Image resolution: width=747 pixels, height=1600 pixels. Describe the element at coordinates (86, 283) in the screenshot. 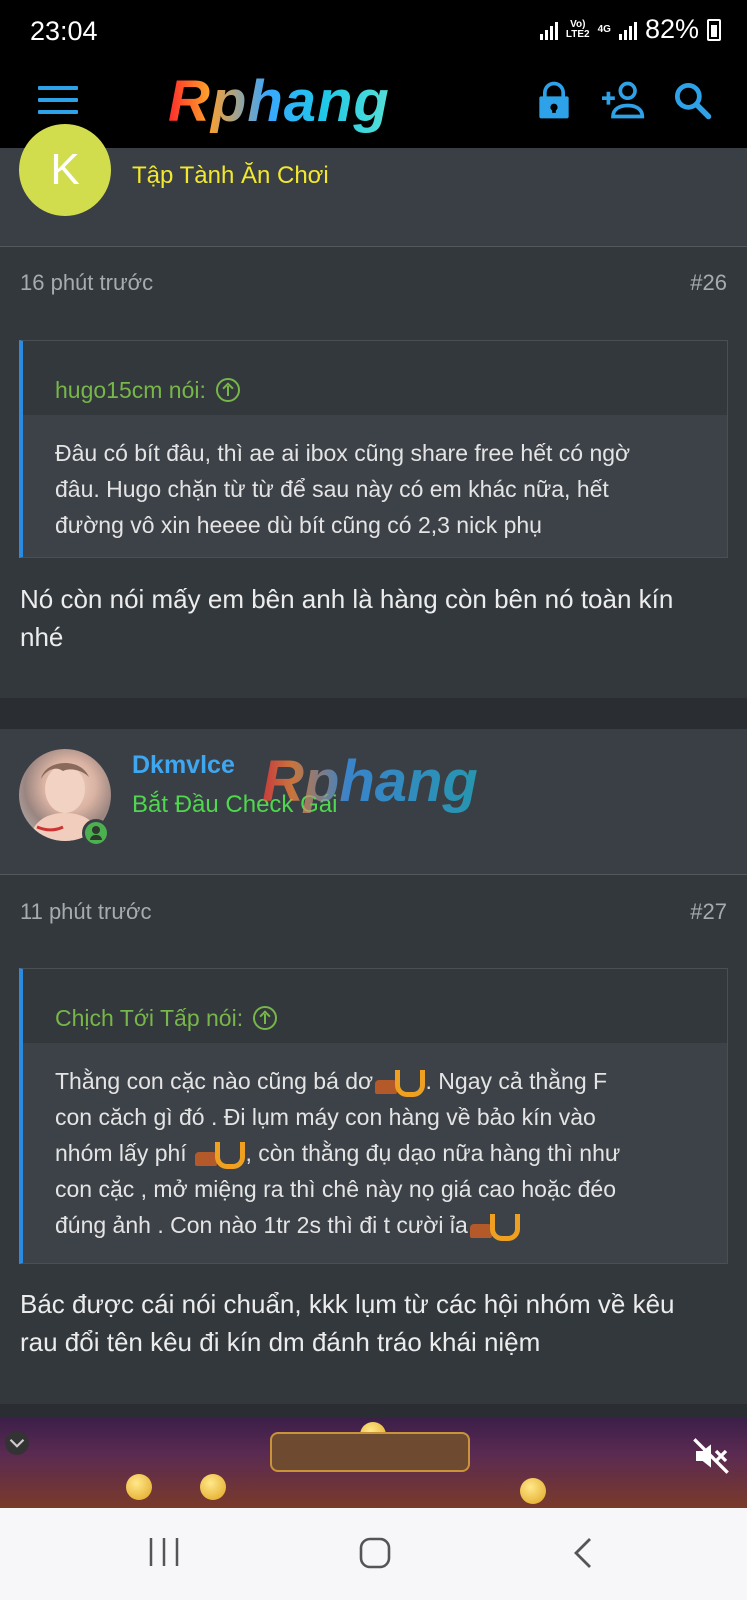

I see `post-time: 16 phút trước` at that location.